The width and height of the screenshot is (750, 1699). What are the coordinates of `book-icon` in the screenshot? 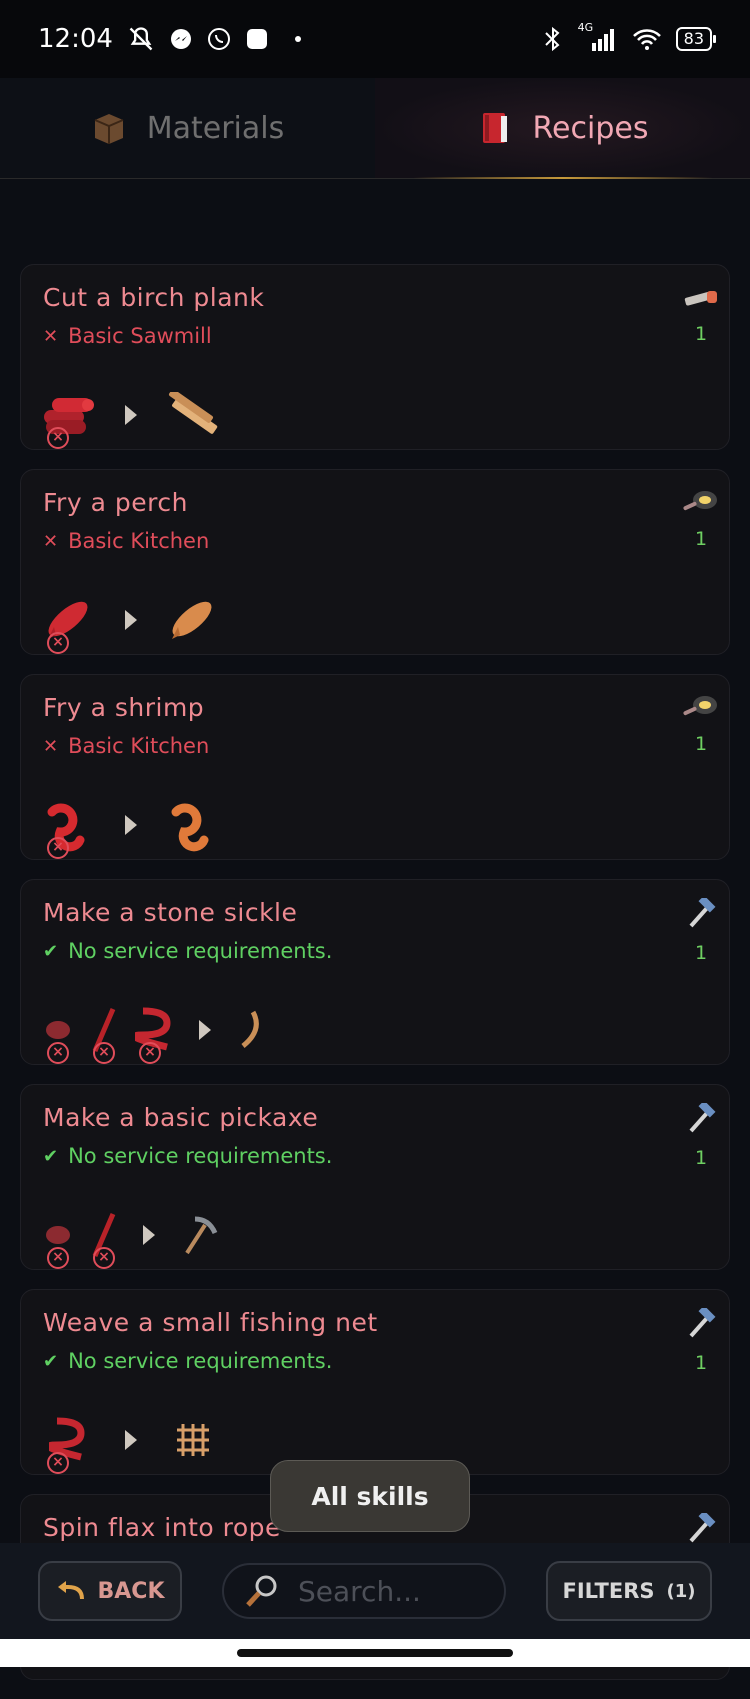 It's located at (495, 128).